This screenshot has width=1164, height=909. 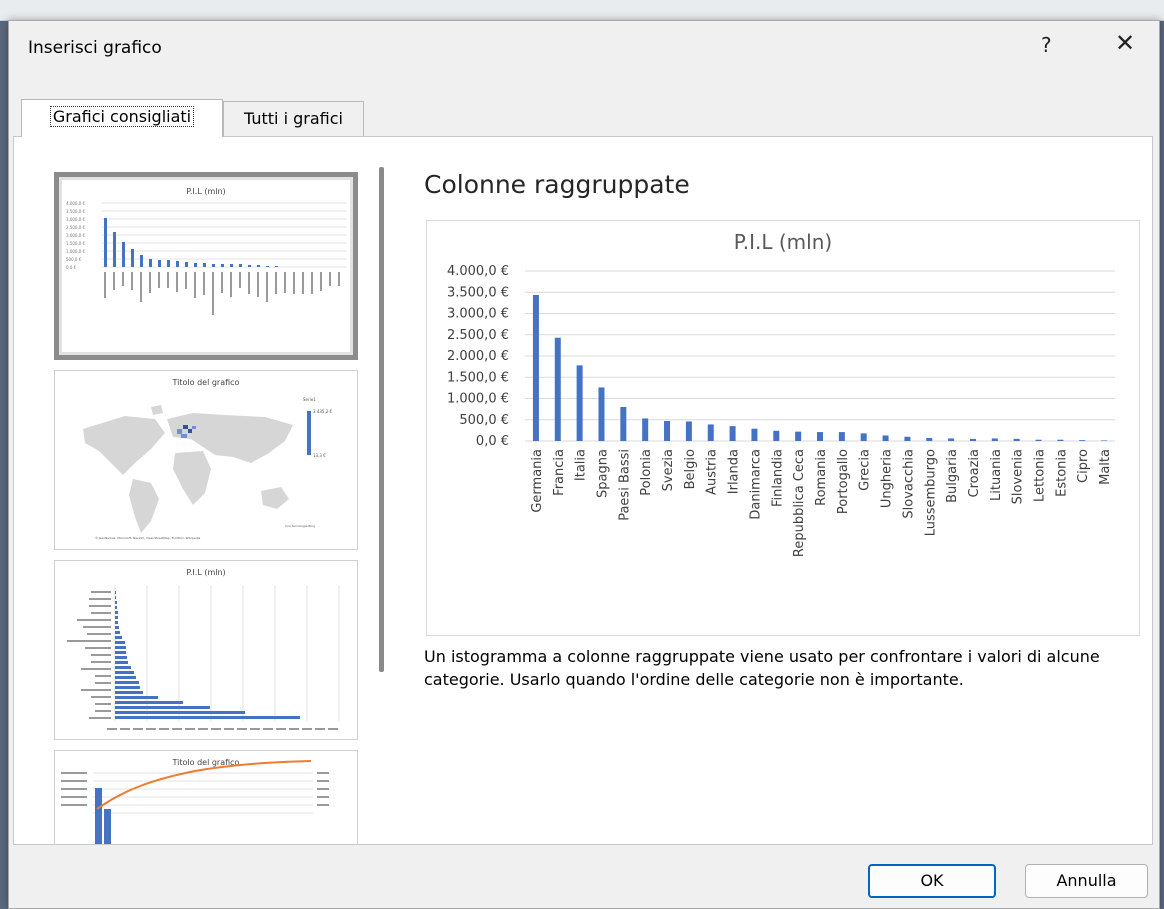 What do you see at coordinates (974, 473) in the screenshot?
I see `x-tick-label: Croazia` at bounding box center [974, 473].